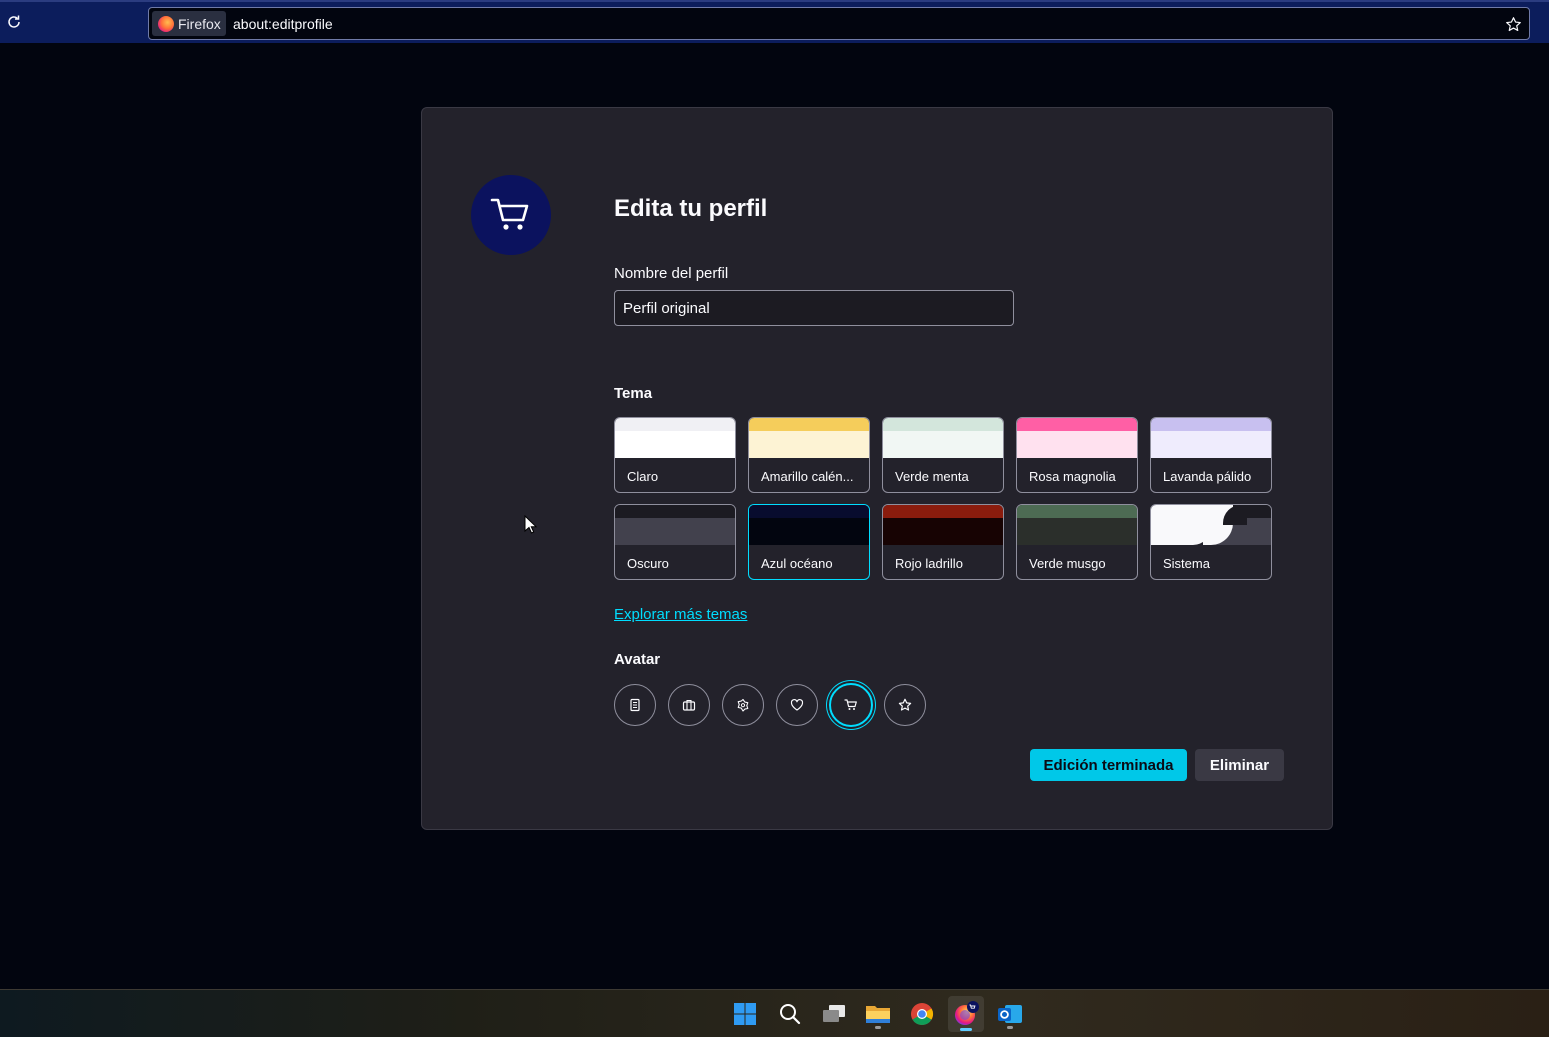 Image resolution: width=1549 pixels, height=1037 pixels. What do you see at coordinates (1239, 765) in the screenshot?
I see `delete-button: Eliminar` at bounding box center [1239, 765].